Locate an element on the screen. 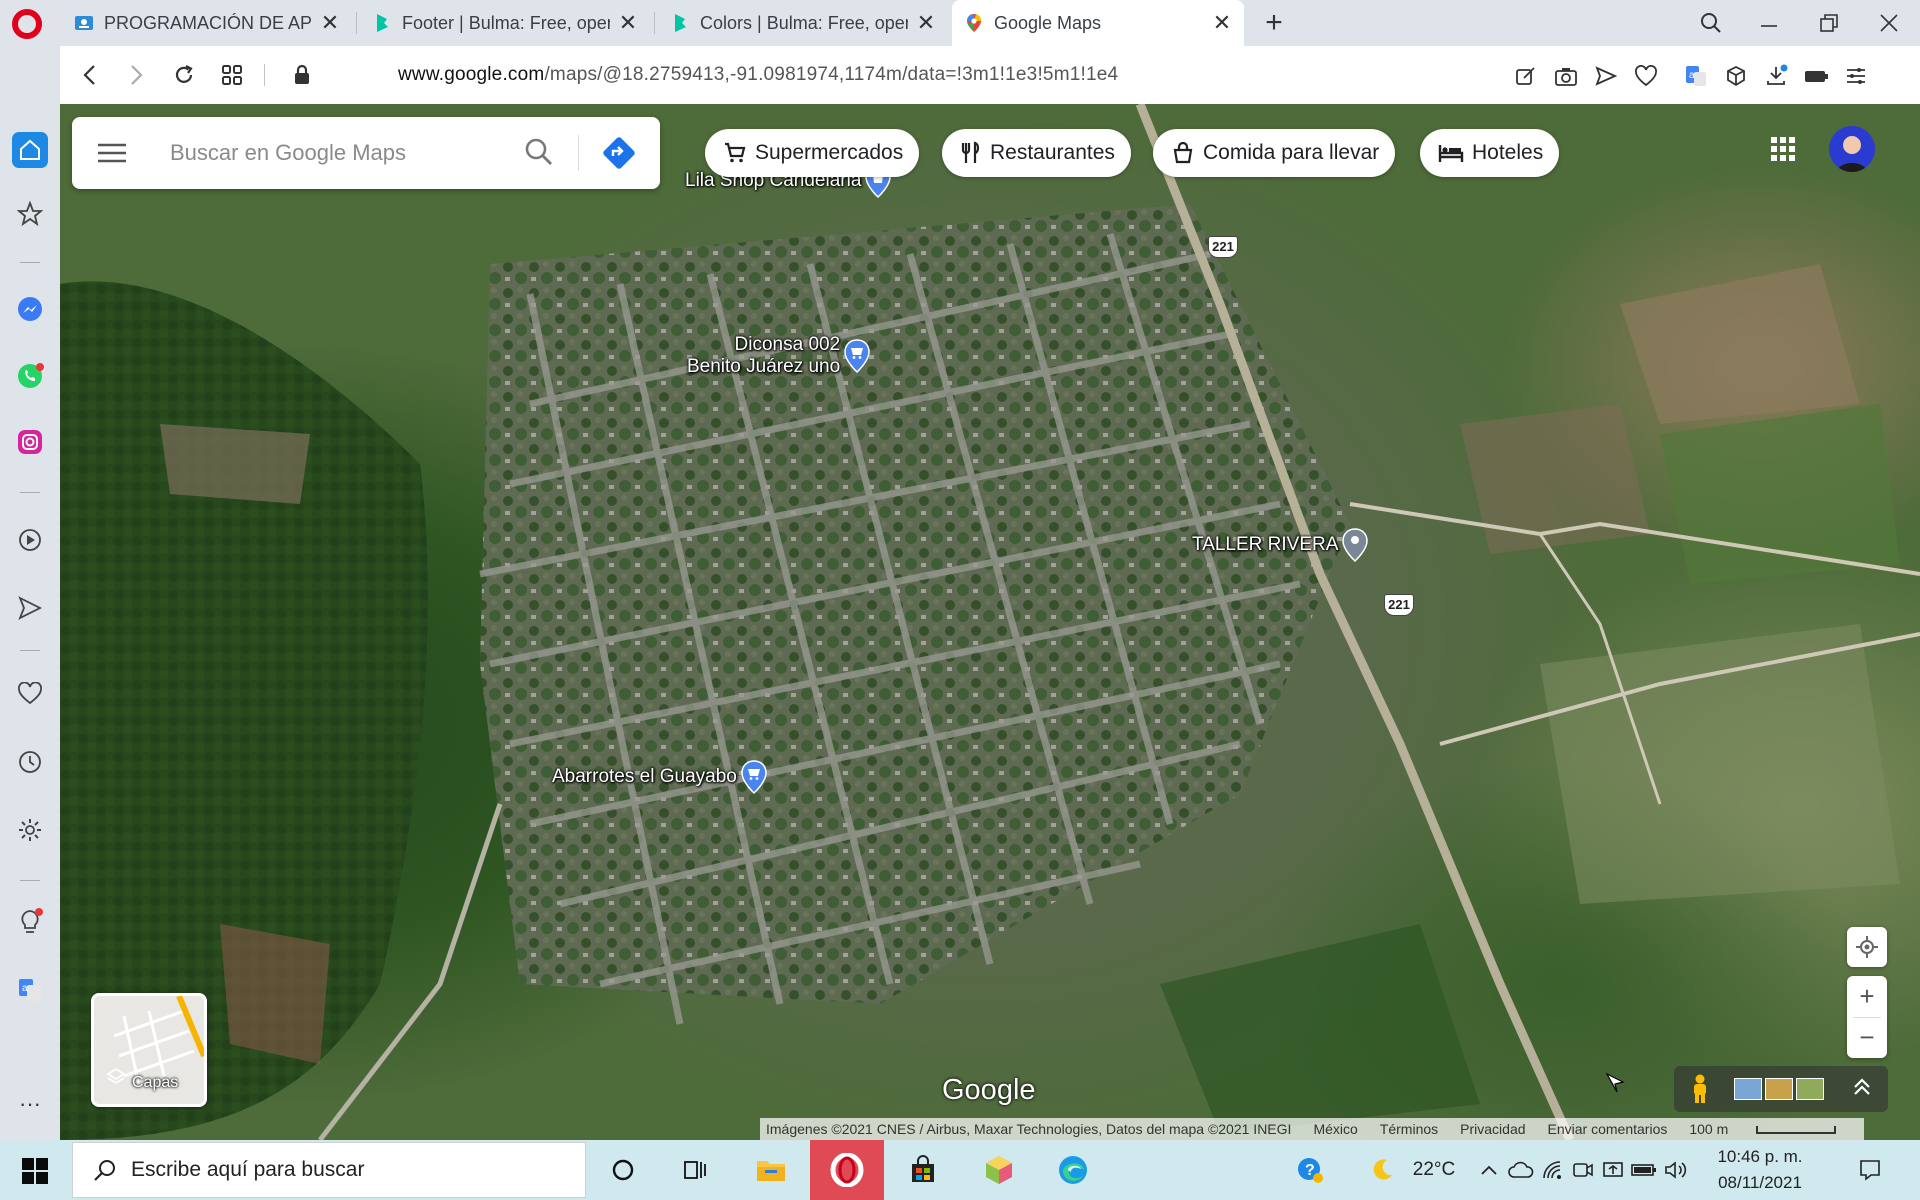 Image resolution: width=1920 pixels, height=1200 pixels. downloads-icon is located at coordinates (1776, 76).